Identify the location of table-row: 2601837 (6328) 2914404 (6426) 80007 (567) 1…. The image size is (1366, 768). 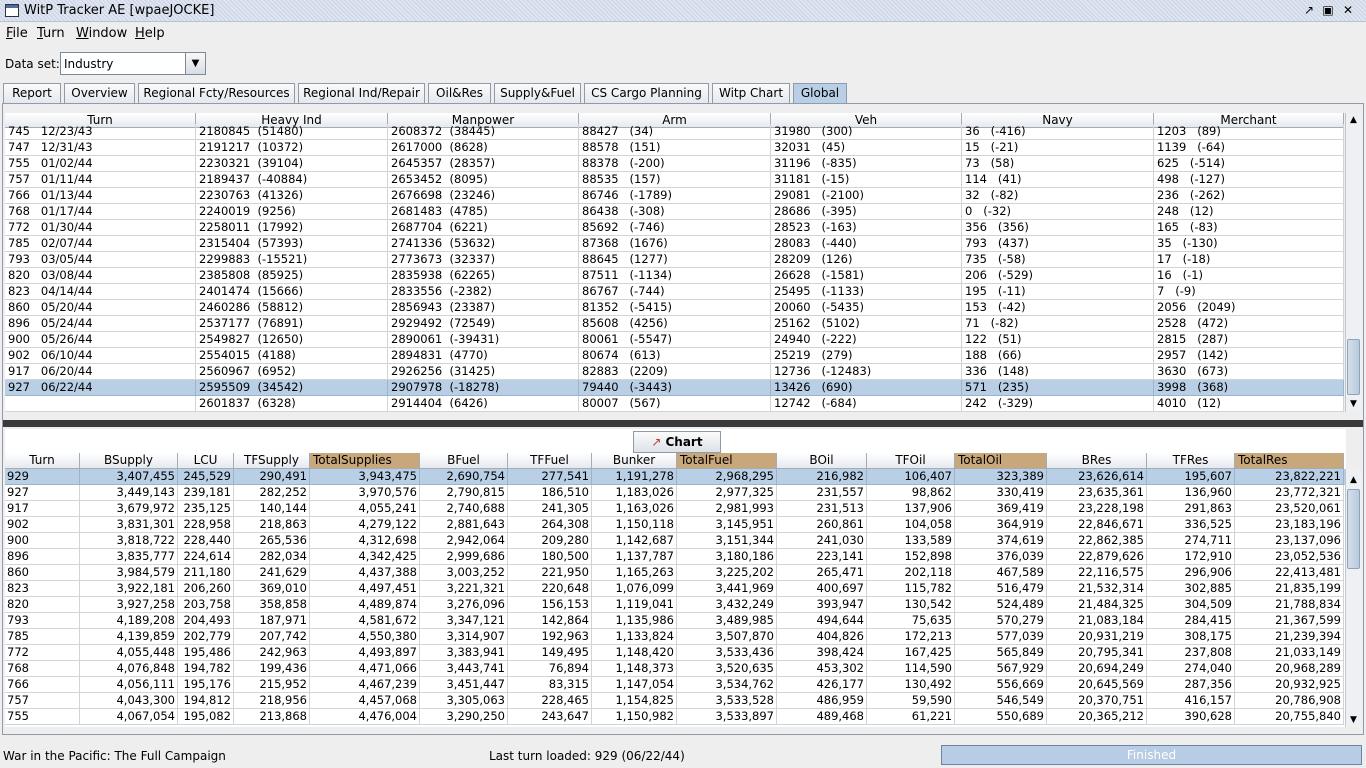
(674, 404).